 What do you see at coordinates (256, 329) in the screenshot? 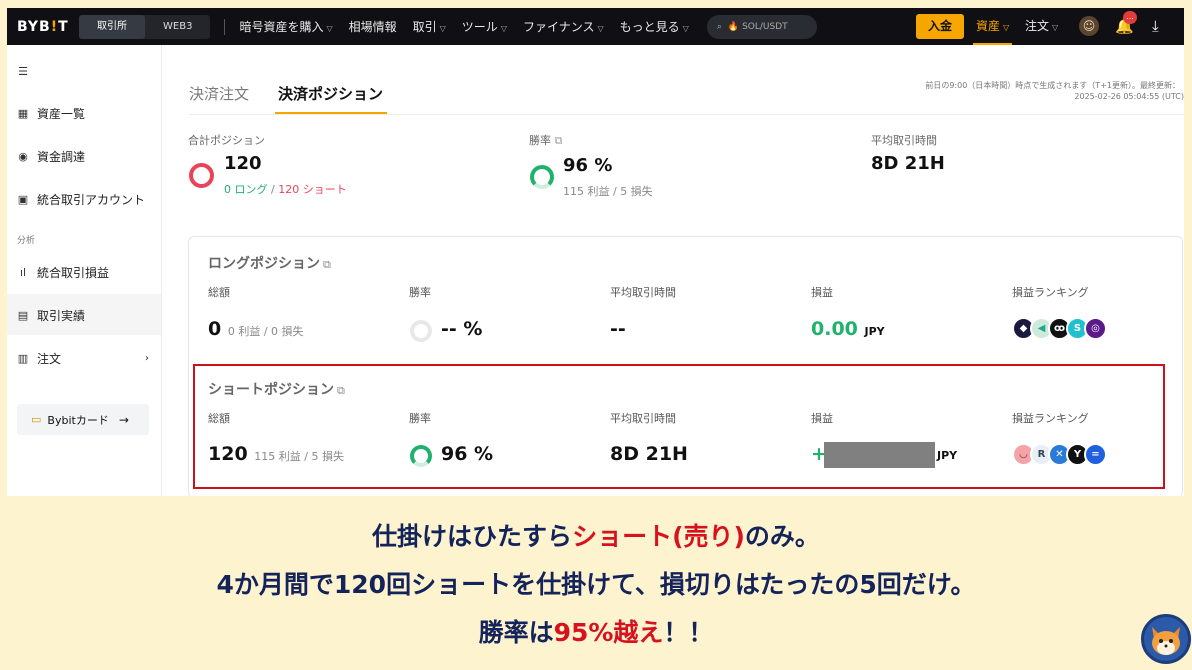
I see `long-total: 0 0 利益 / 0 損失` at bounding box center [256, 329].